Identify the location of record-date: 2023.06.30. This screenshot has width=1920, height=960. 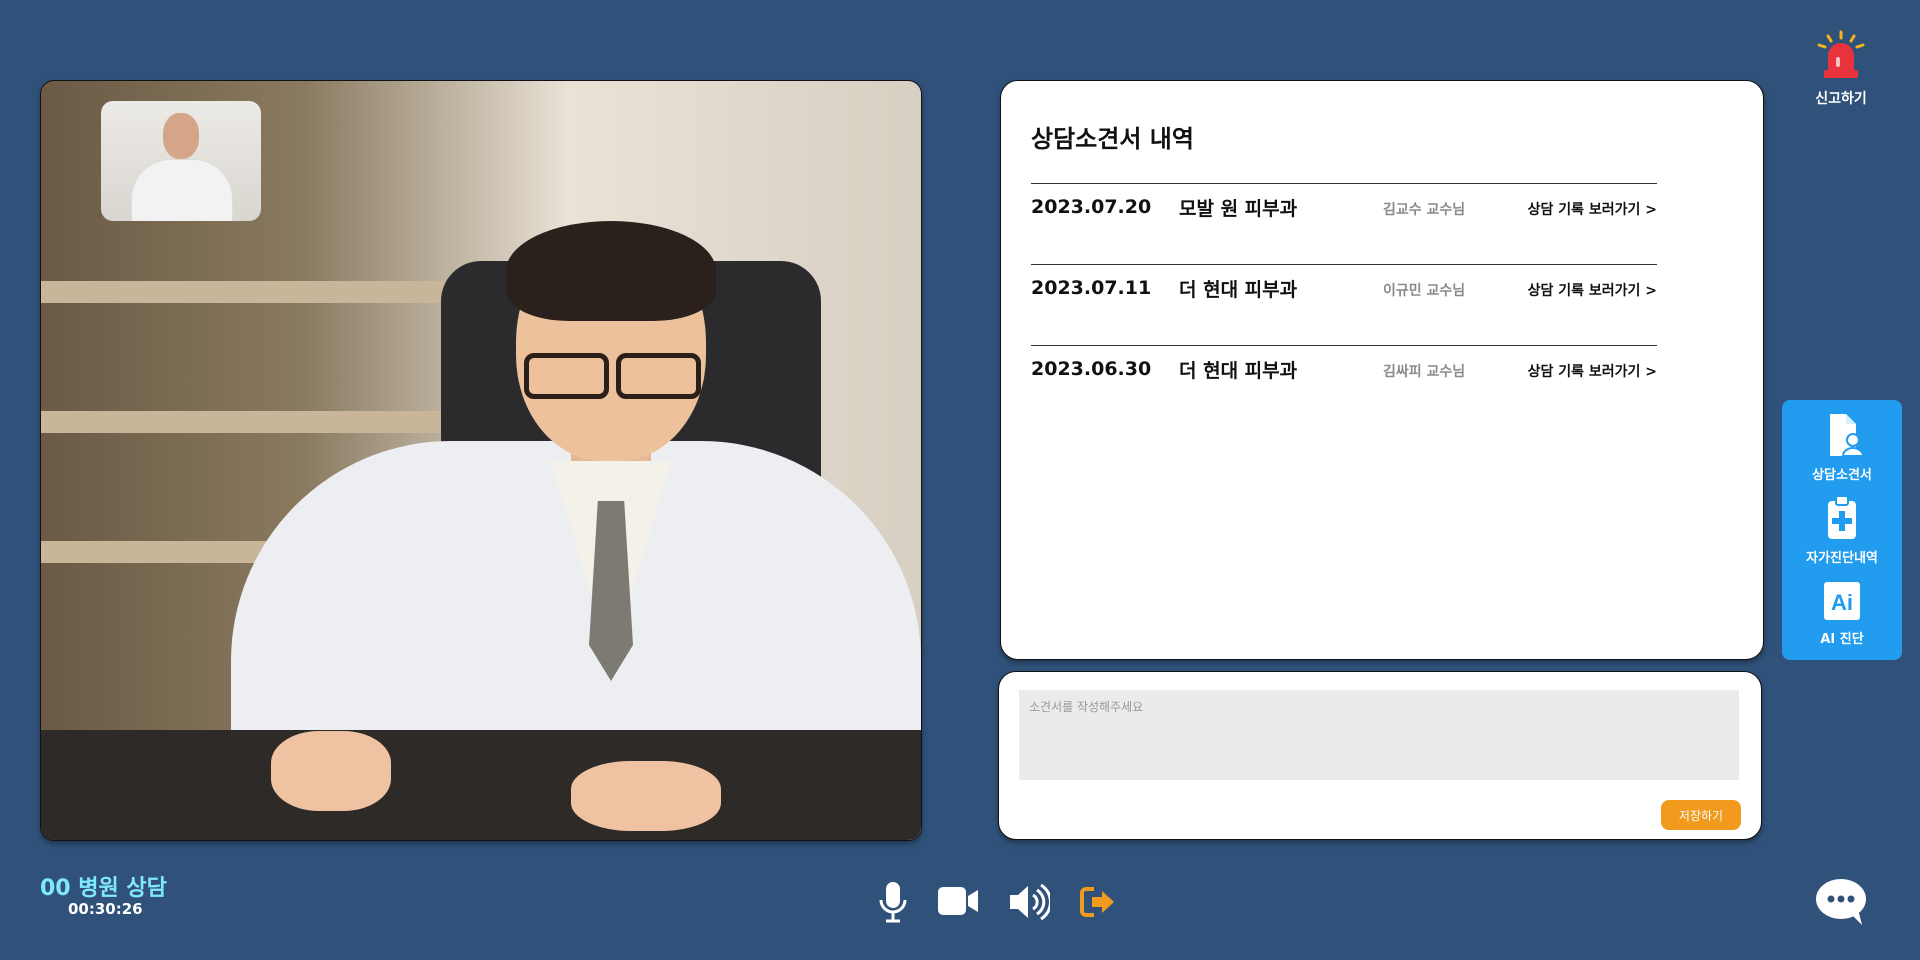
(1091, 369).